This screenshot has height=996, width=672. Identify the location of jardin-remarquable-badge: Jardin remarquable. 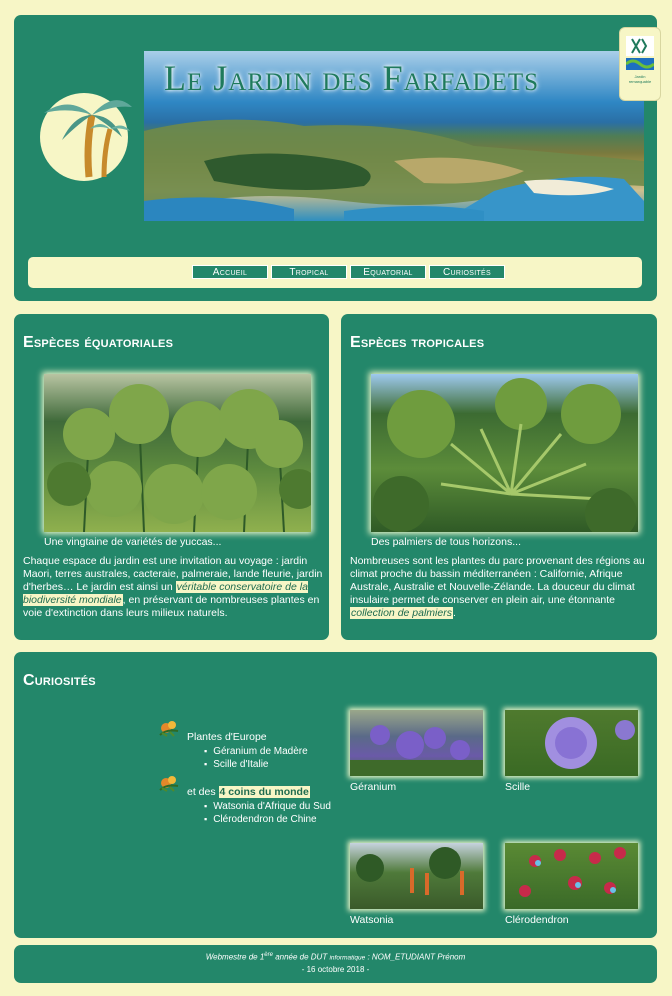
(640, 64).